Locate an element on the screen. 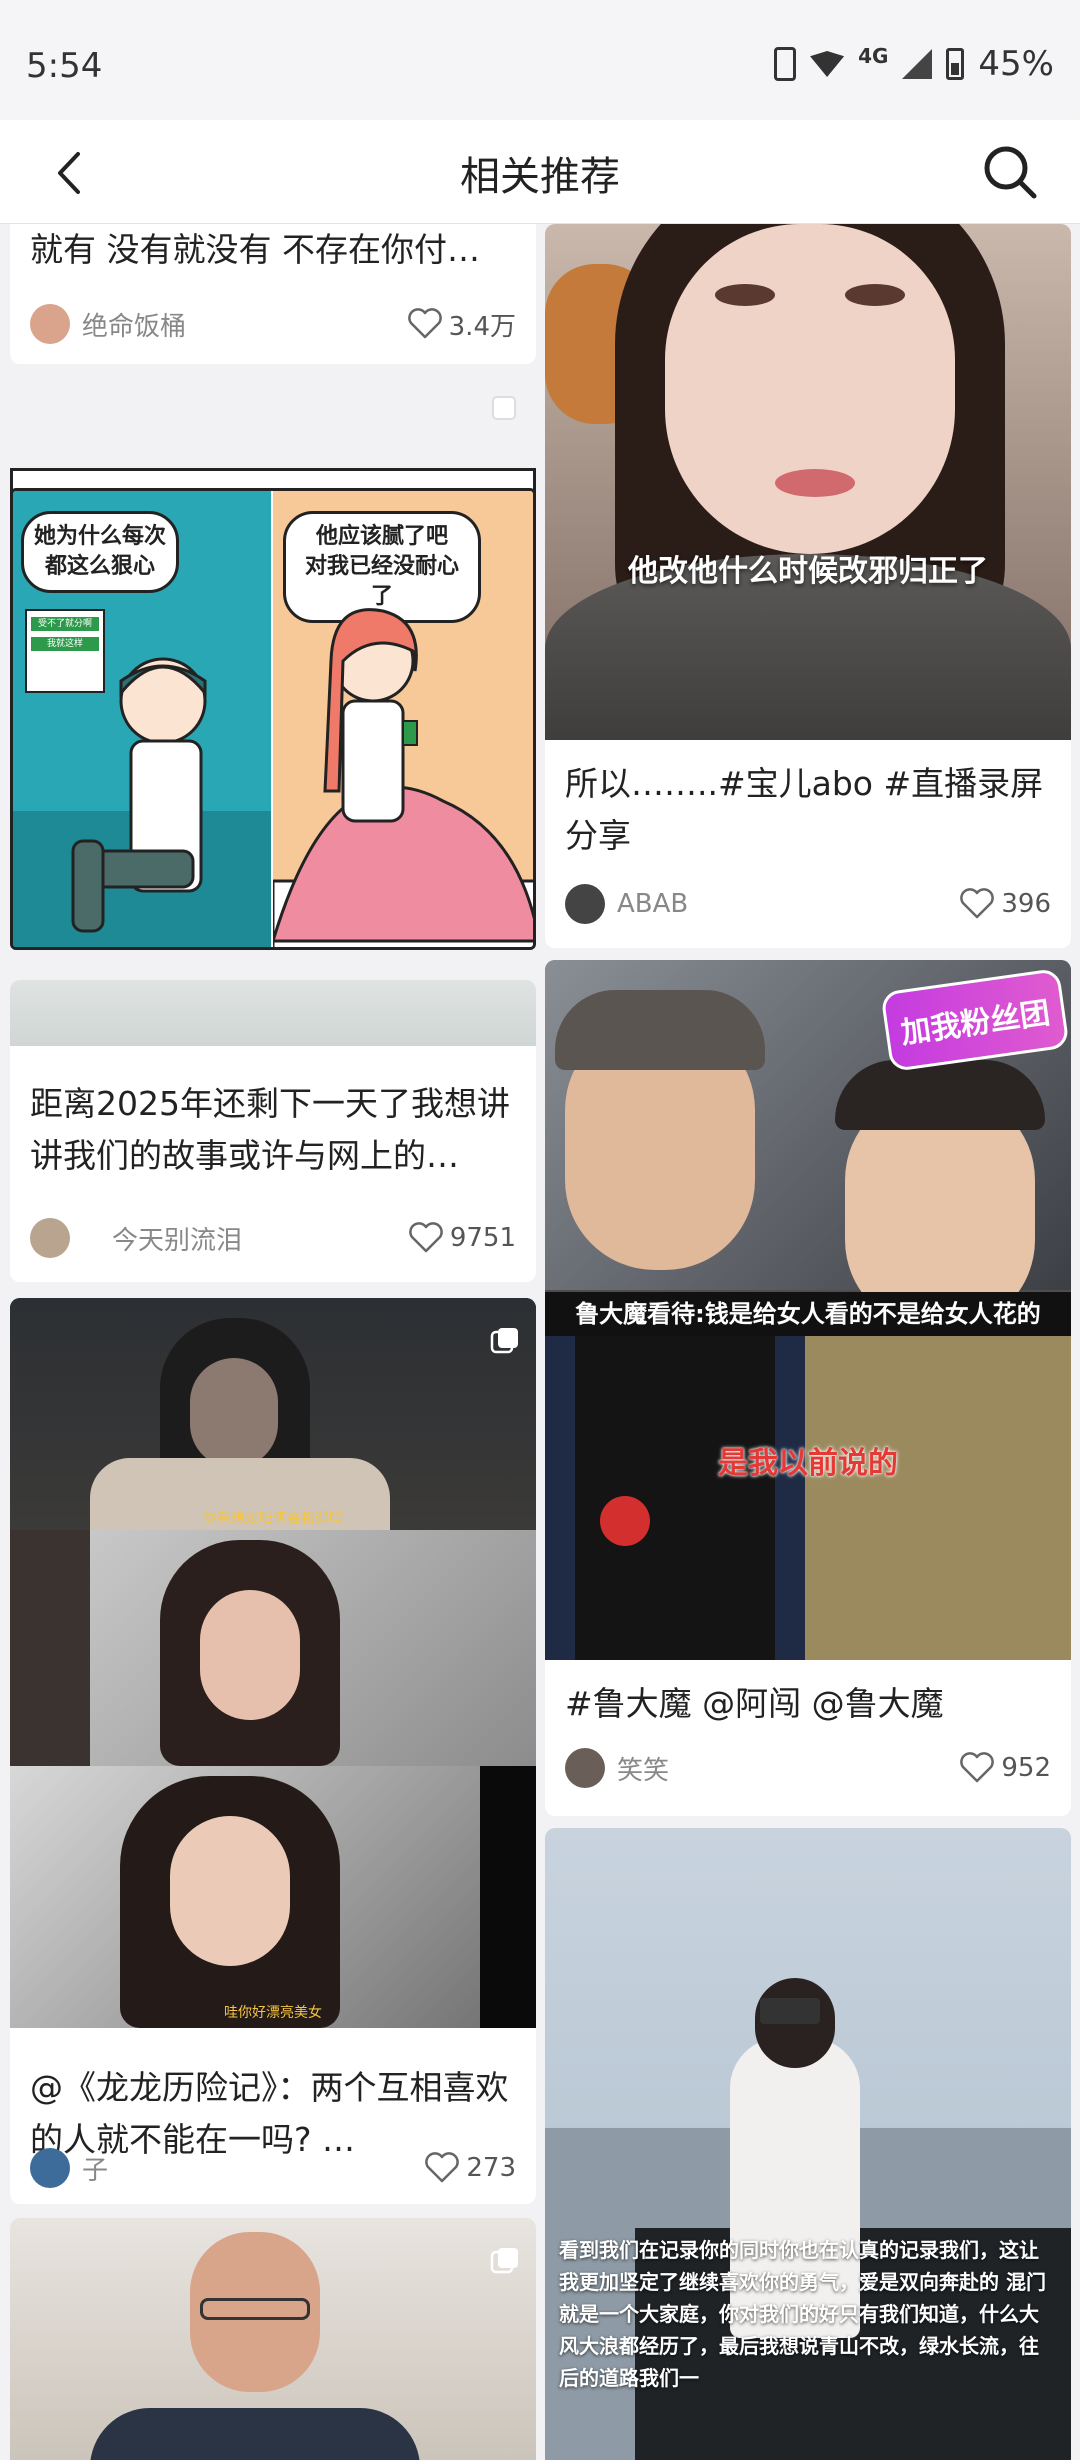 Image resolution: width=1080 pixels, height=2460 pixels. comic-girl-illustration is located at coordinates (403, 777).